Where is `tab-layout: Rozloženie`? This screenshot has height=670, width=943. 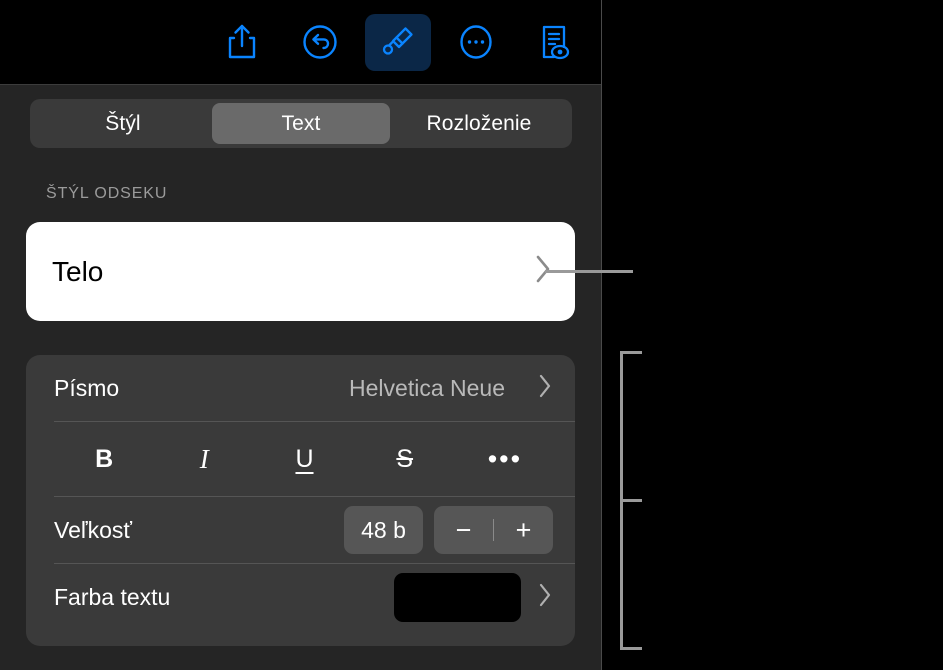 tab-layout: Rozloženie is located at coordinates (479, 123).